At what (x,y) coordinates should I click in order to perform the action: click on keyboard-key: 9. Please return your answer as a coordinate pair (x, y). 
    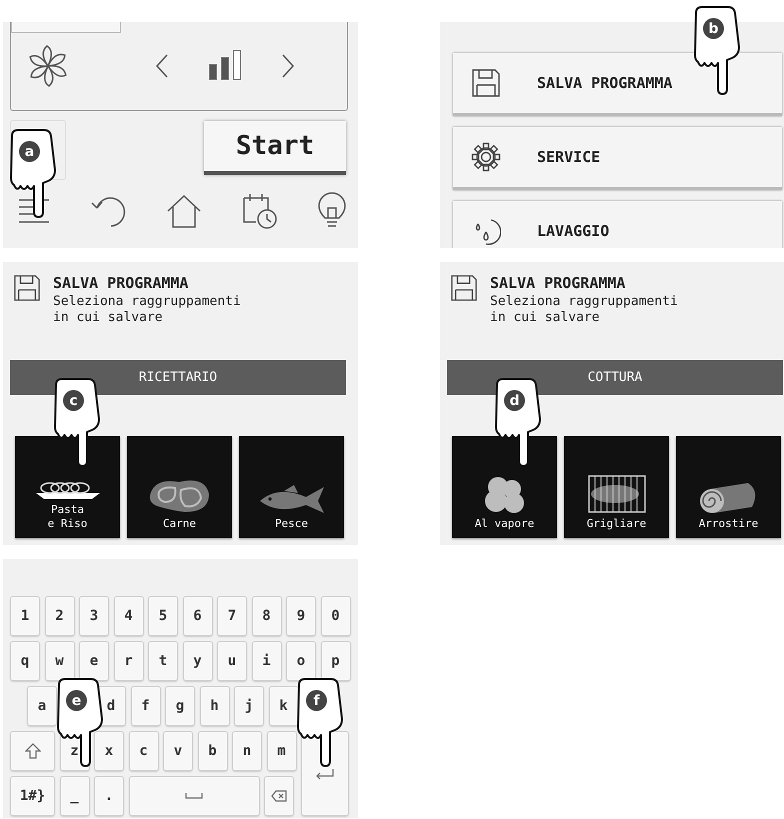
    Looking at the image, I should click on (301, 616).